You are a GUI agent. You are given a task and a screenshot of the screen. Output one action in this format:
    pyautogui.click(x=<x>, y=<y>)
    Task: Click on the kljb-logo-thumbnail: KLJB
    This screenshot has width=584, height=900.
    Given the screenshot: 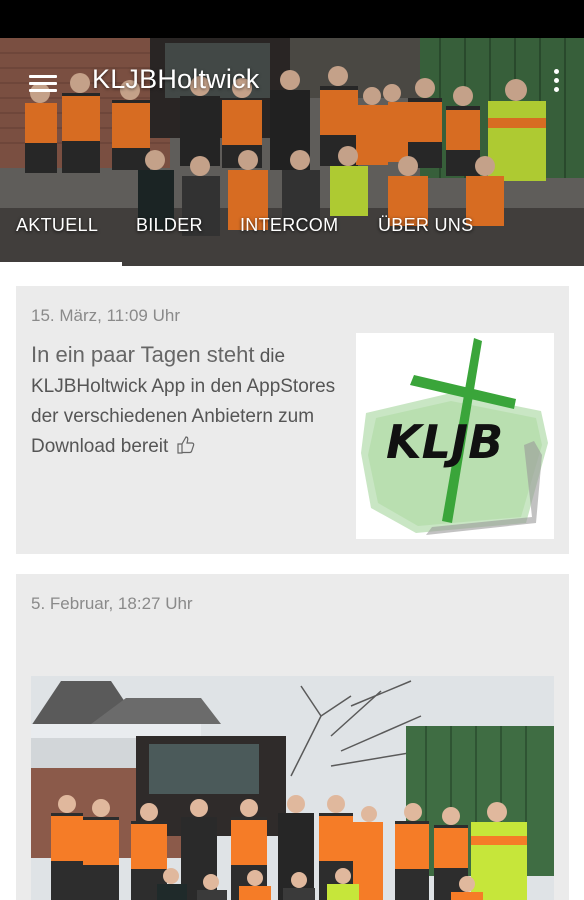 What is the action you would take?
    pyautogui.click(x=455, y=436)
    